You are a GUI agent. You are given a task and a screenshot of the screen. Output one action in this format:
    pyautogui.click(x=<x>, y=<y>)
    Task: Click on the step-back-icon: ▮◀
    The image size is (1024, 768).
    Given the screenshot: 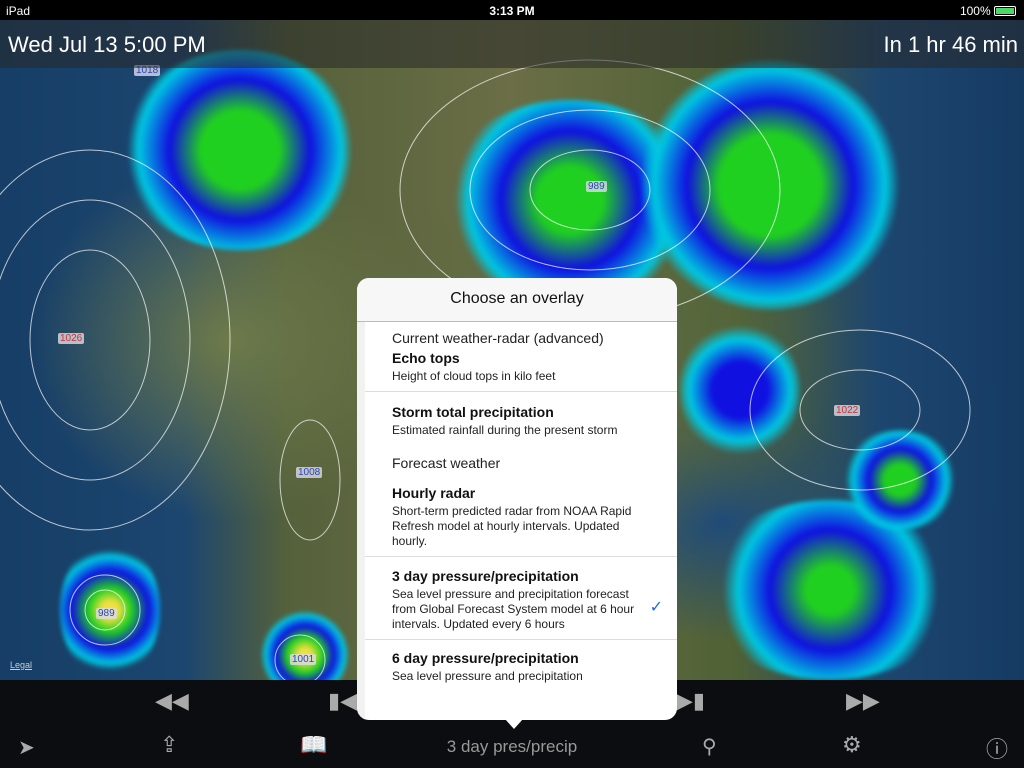 What is the action you would take?
    pyautogui.click(x=342, y=701)
    